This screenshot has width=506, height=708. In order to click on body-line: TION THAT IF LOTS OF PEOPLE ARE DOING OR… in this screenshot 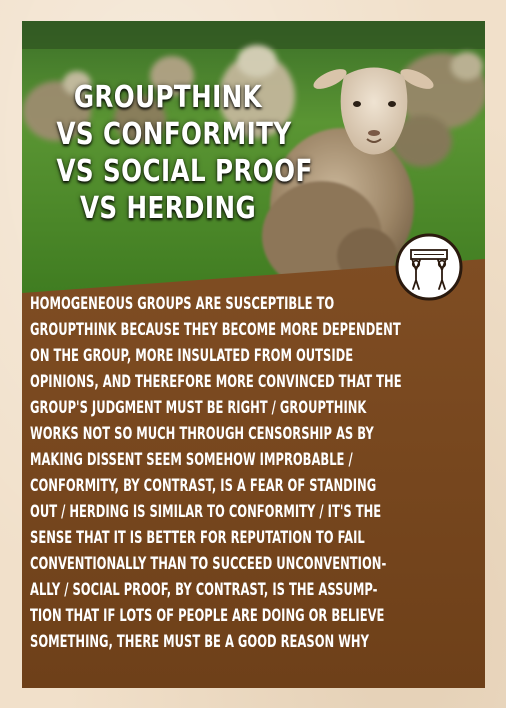, I will do `click(207, 615)`.